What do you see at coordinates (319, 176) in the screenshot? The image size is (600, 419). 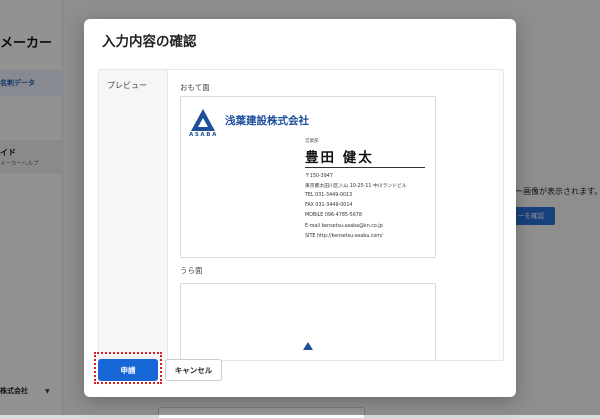 I see `card-postal: 〒150-3947` at bounding box center [319, 176].